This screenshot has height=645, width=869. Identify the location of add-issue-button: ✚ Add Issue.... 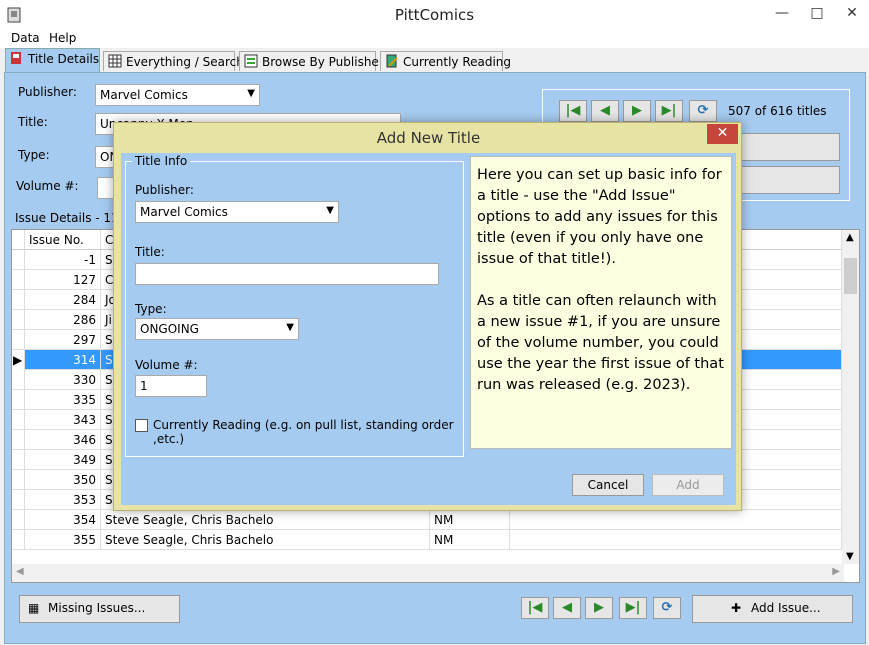
(772, 609).